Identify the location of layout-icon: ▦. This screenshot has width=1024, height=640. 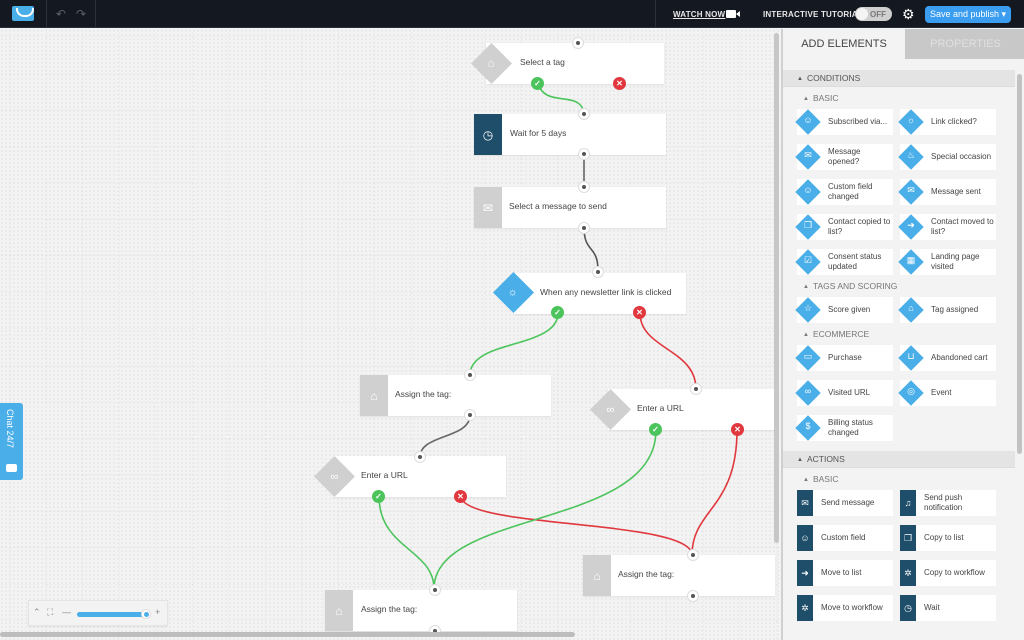
(911, 260).